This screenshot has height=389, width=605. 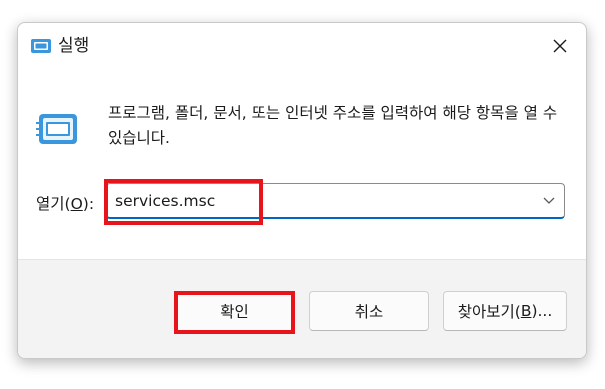 I want to click on cancel-button: 취소, so click(x=369, y=311).